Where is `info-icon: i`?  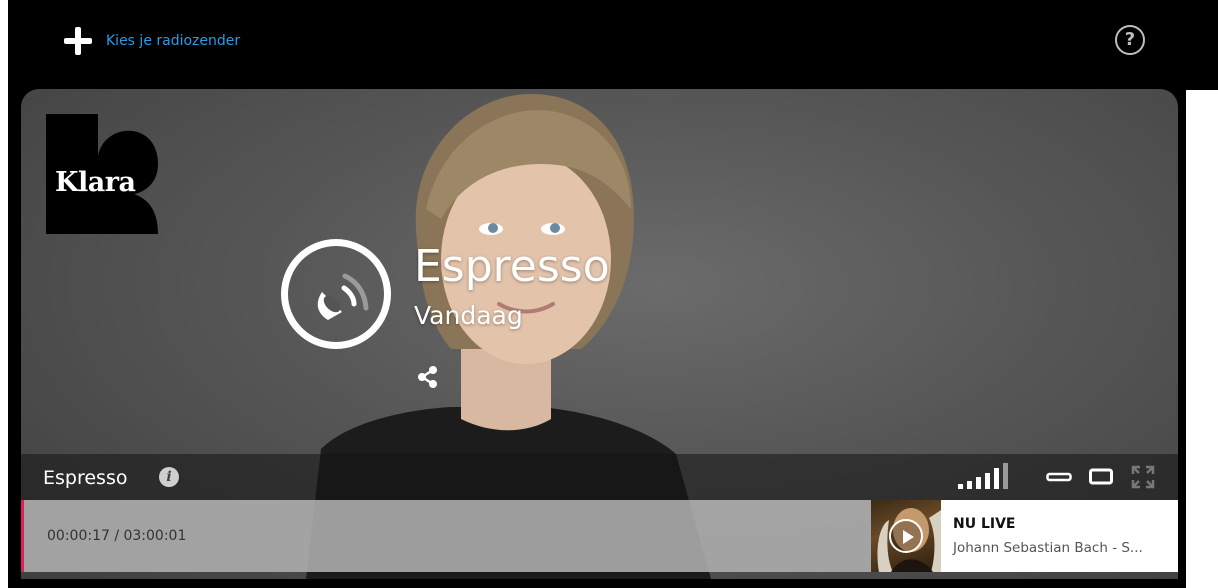
info-icon: i is located at coordinates (169, 477).